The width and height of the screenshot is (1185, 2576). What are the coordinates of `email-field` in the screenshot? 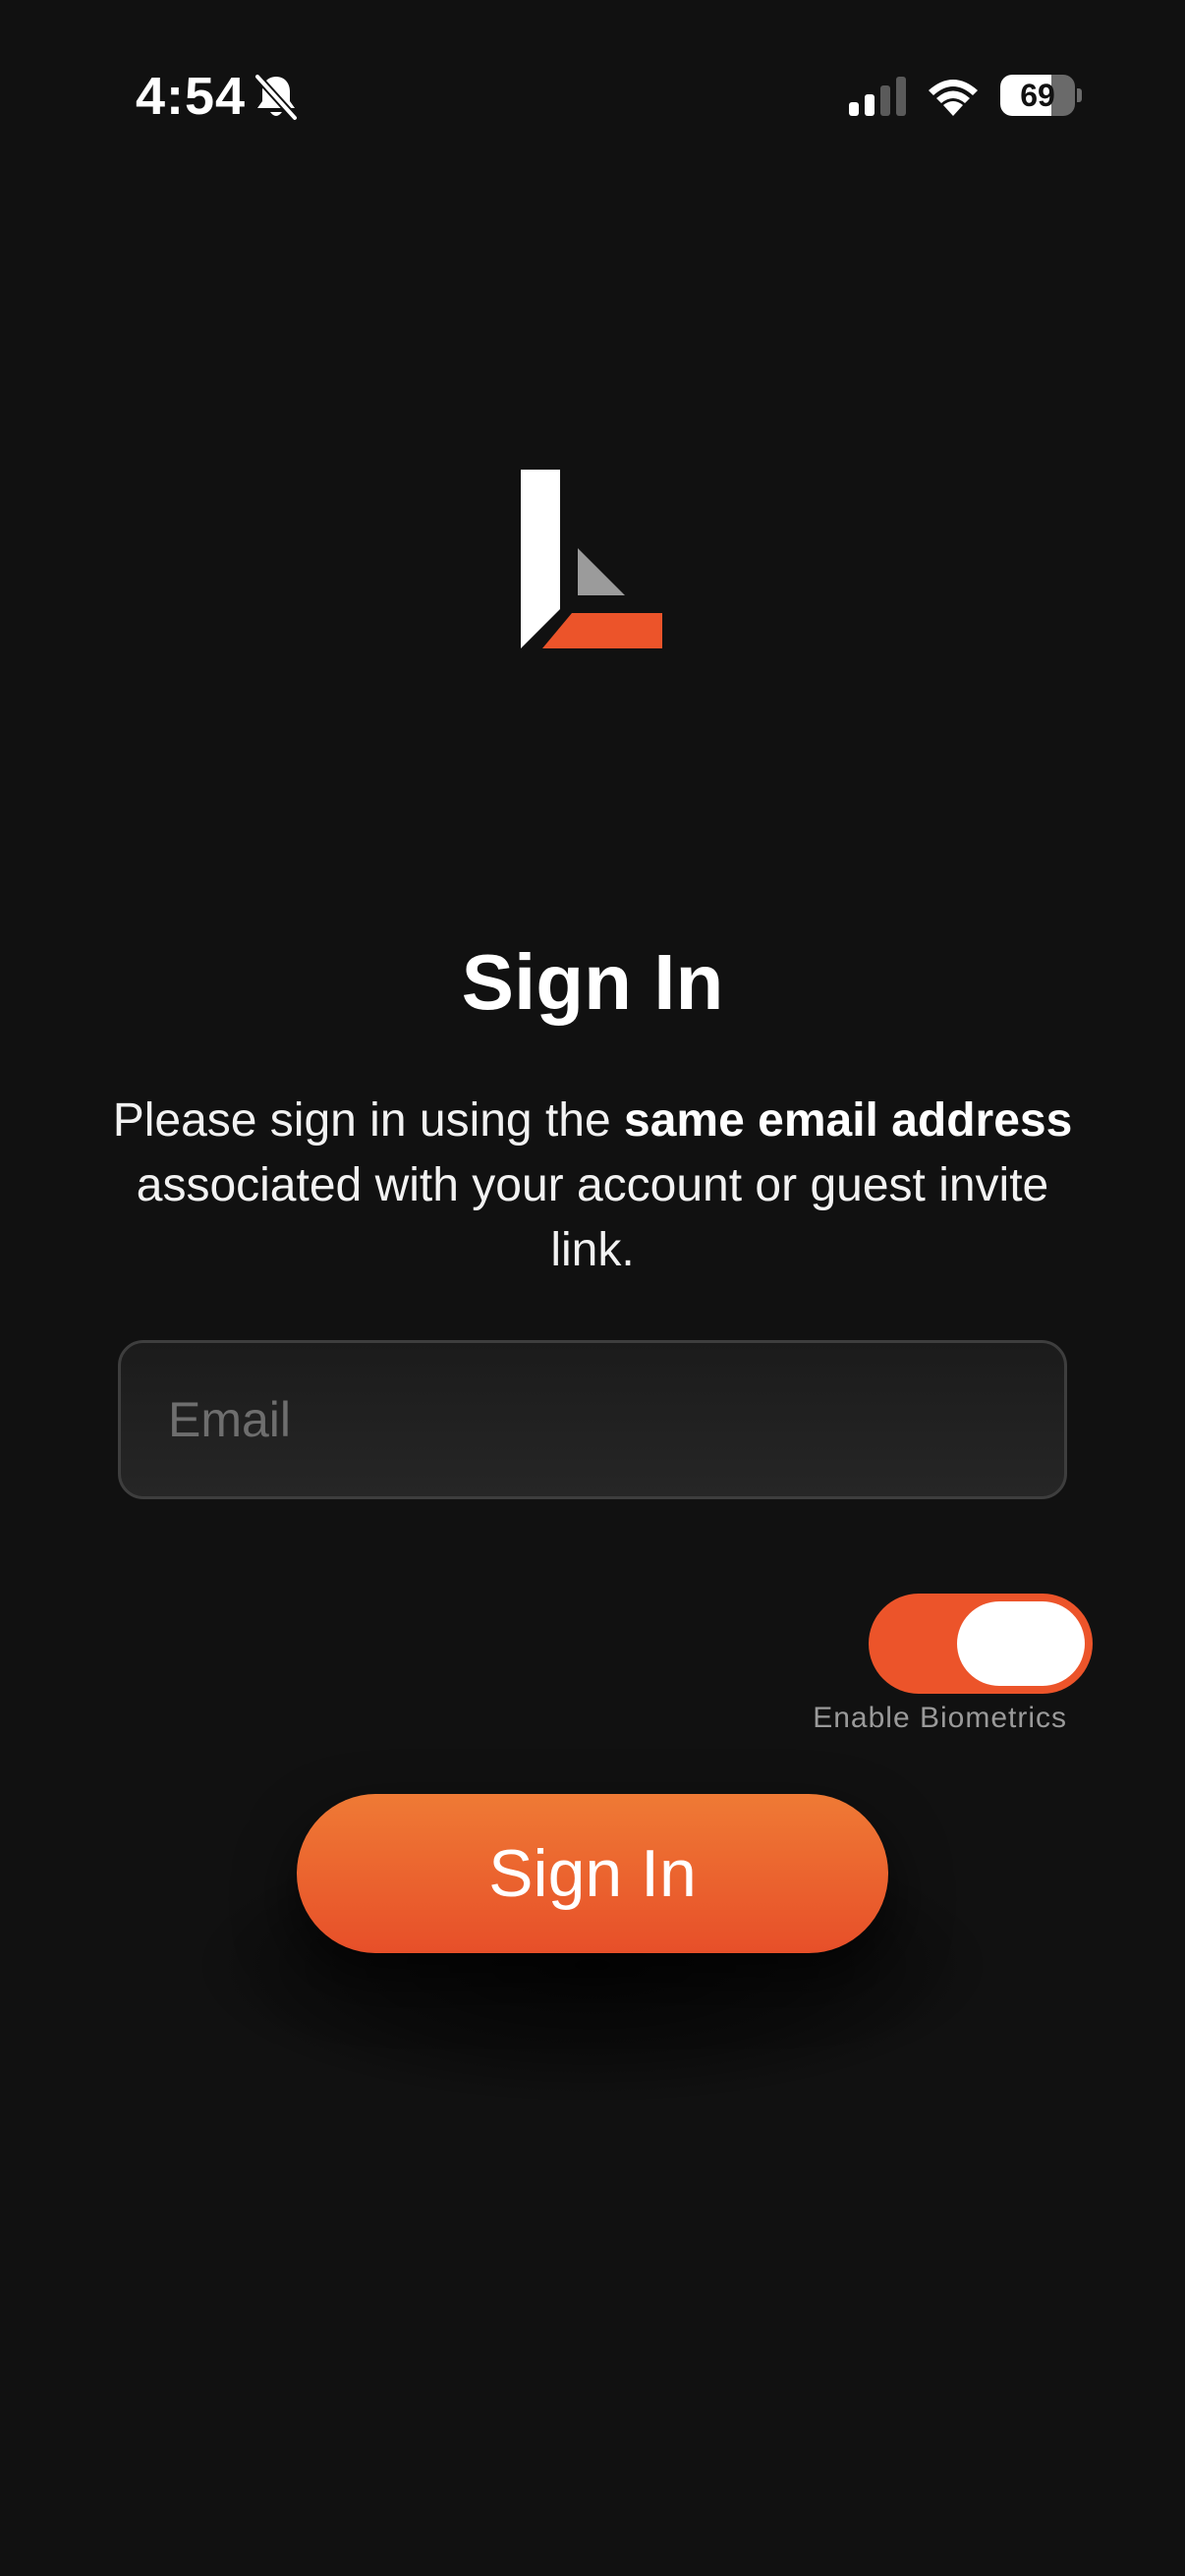 It's located at (592, 1419).